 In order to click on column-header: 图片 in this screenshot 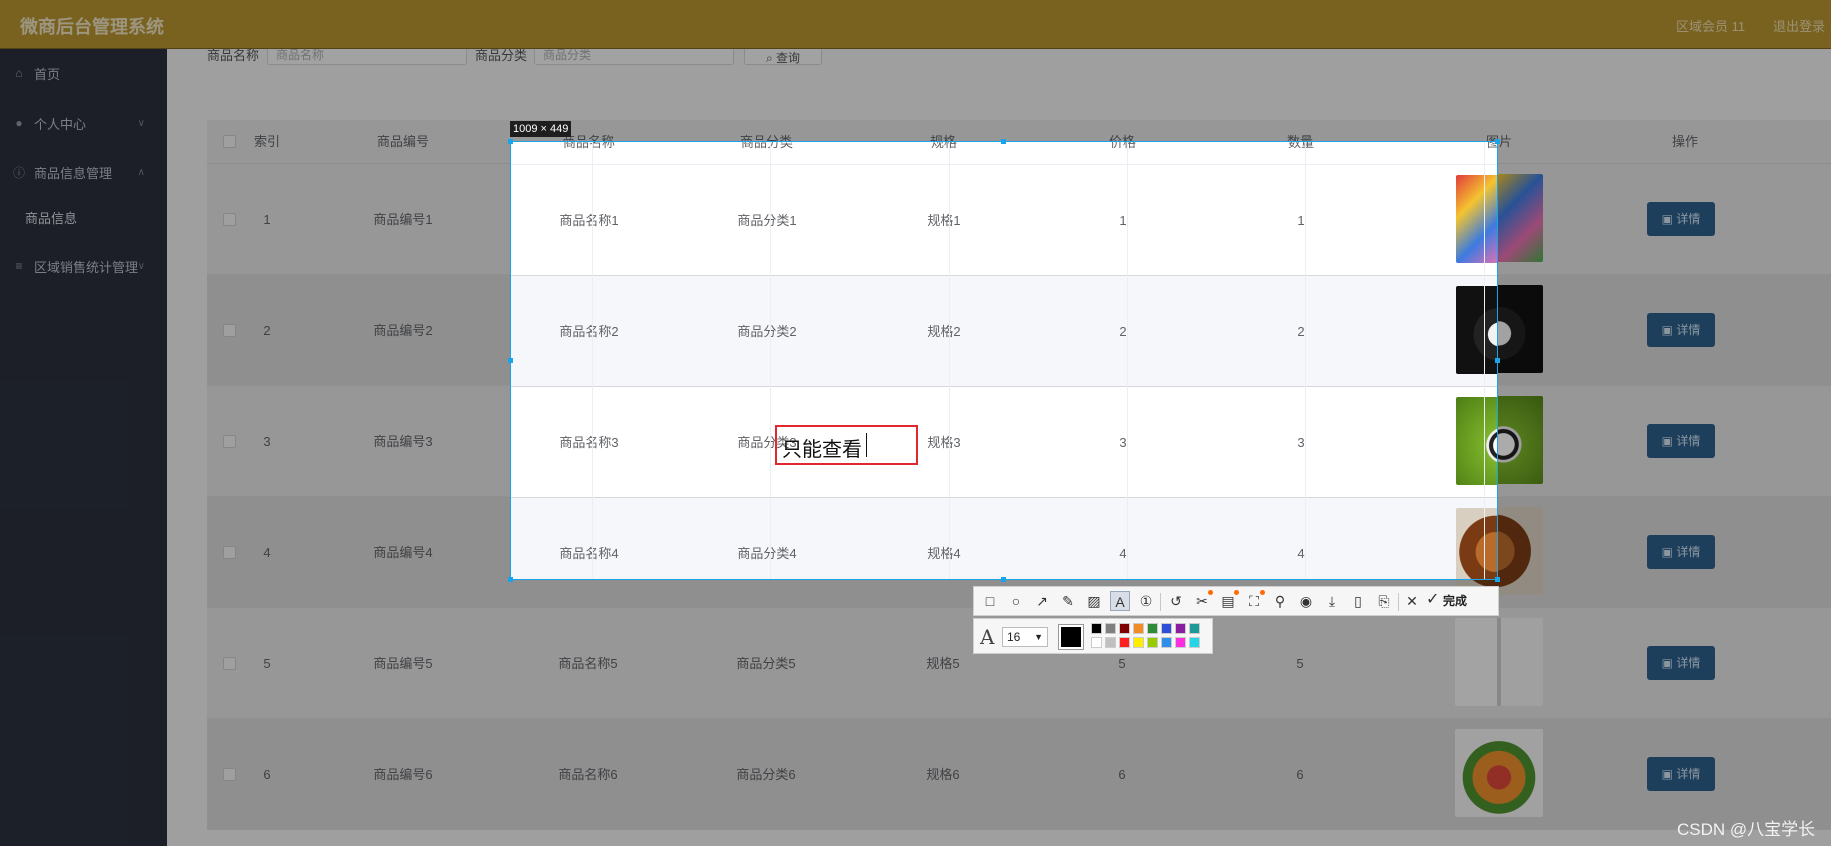, I will do `click(1466, 153)`.